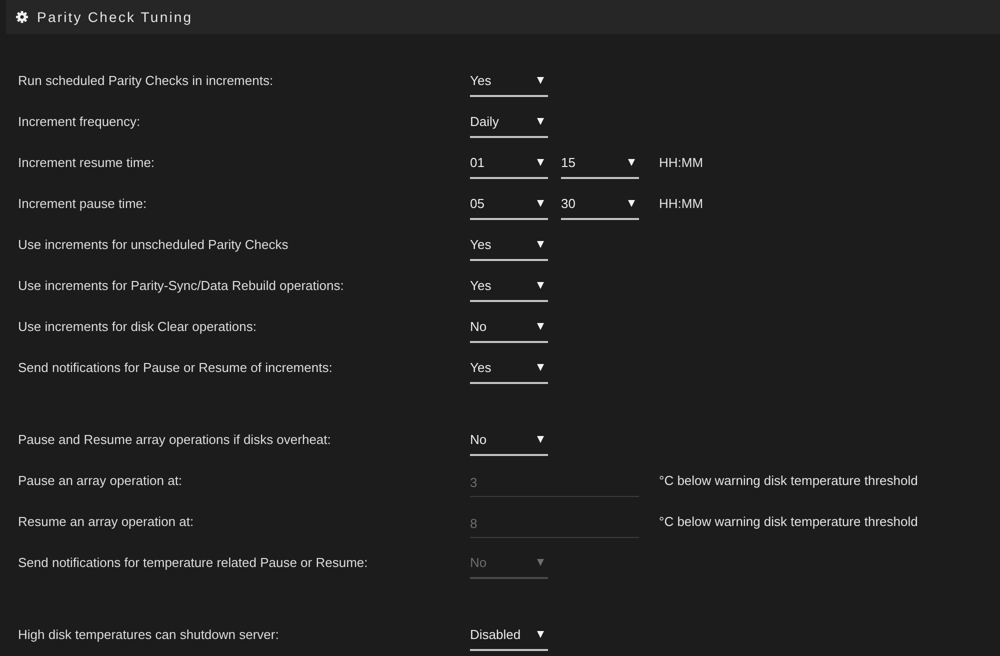 The height and width of the screenshot is (656, 1000). I want to click on setting-label: High disk temperatures can shutdown server:, so click(149, 634).